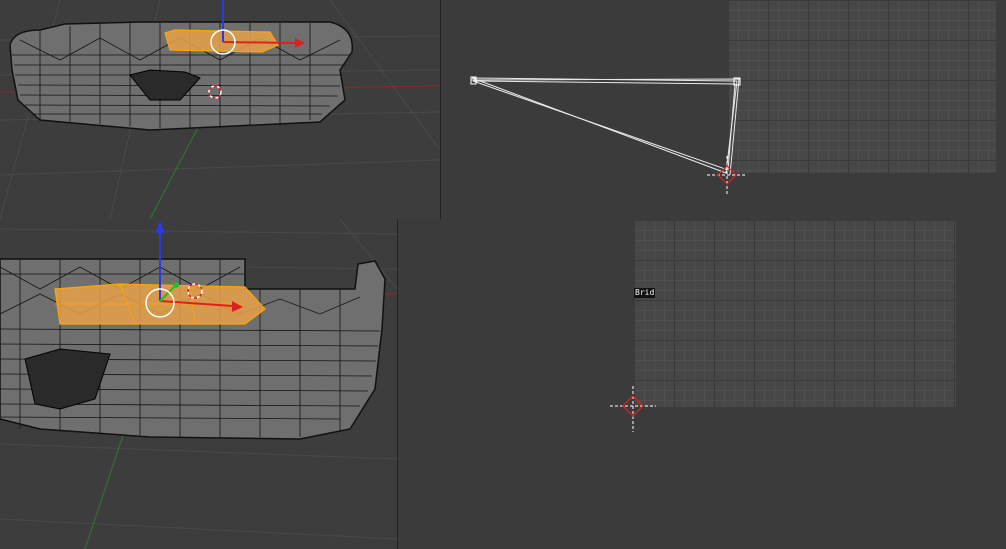  I want to click on bumper-mesh-top, so click(181, 76).